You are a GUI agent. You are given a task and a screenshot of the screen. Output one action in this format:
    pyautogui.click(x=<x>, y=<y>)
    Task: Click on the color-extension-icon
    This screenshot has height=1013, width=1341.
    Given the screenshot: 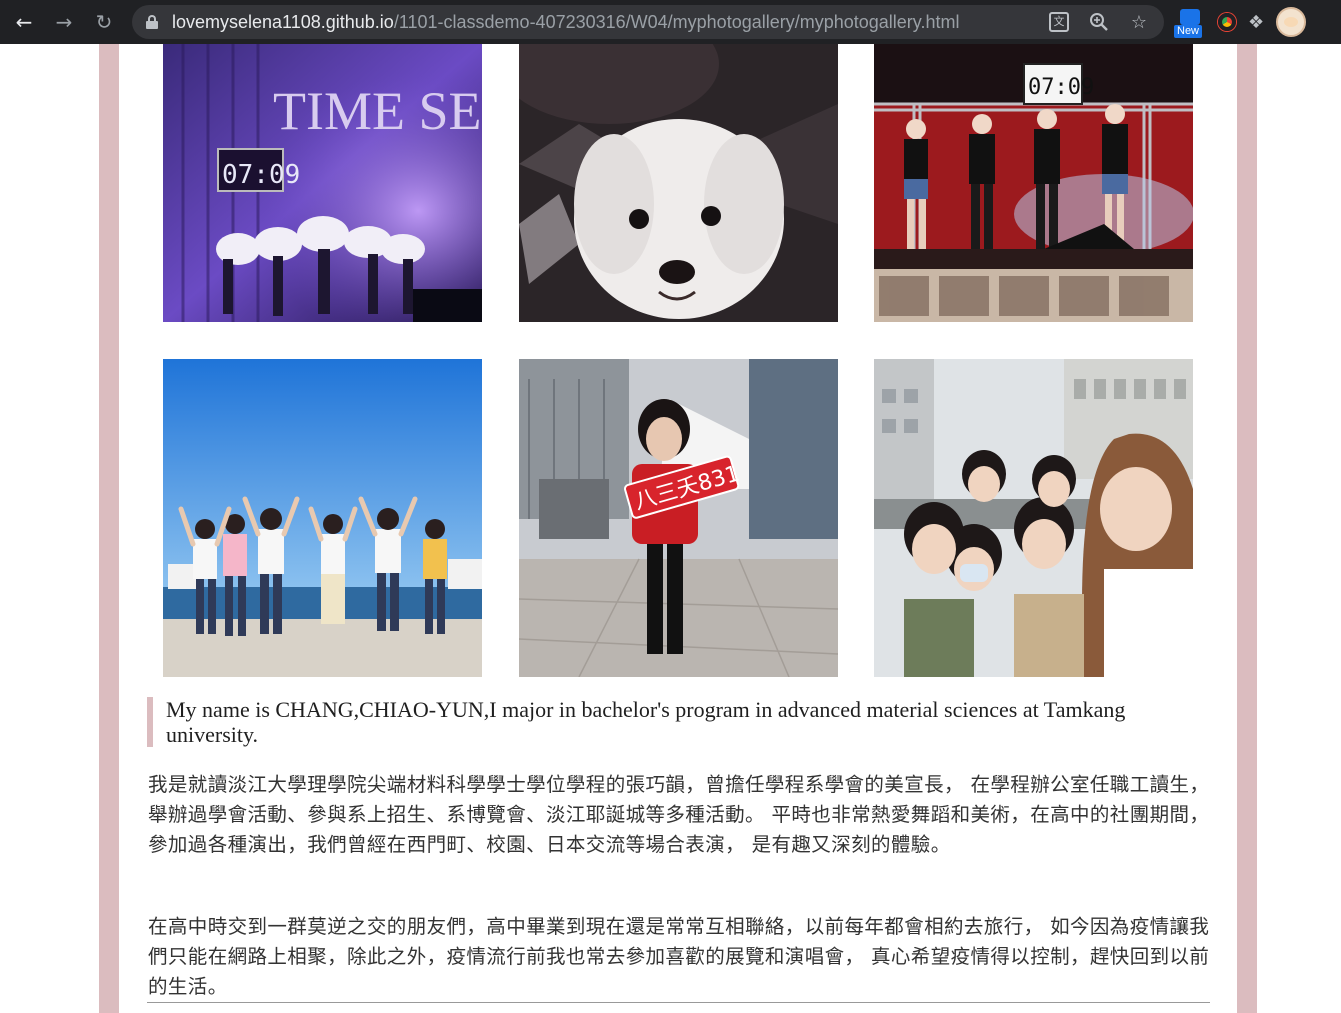 What is the action you would take?
    pyautogui.click(x=1227, y=22)
    